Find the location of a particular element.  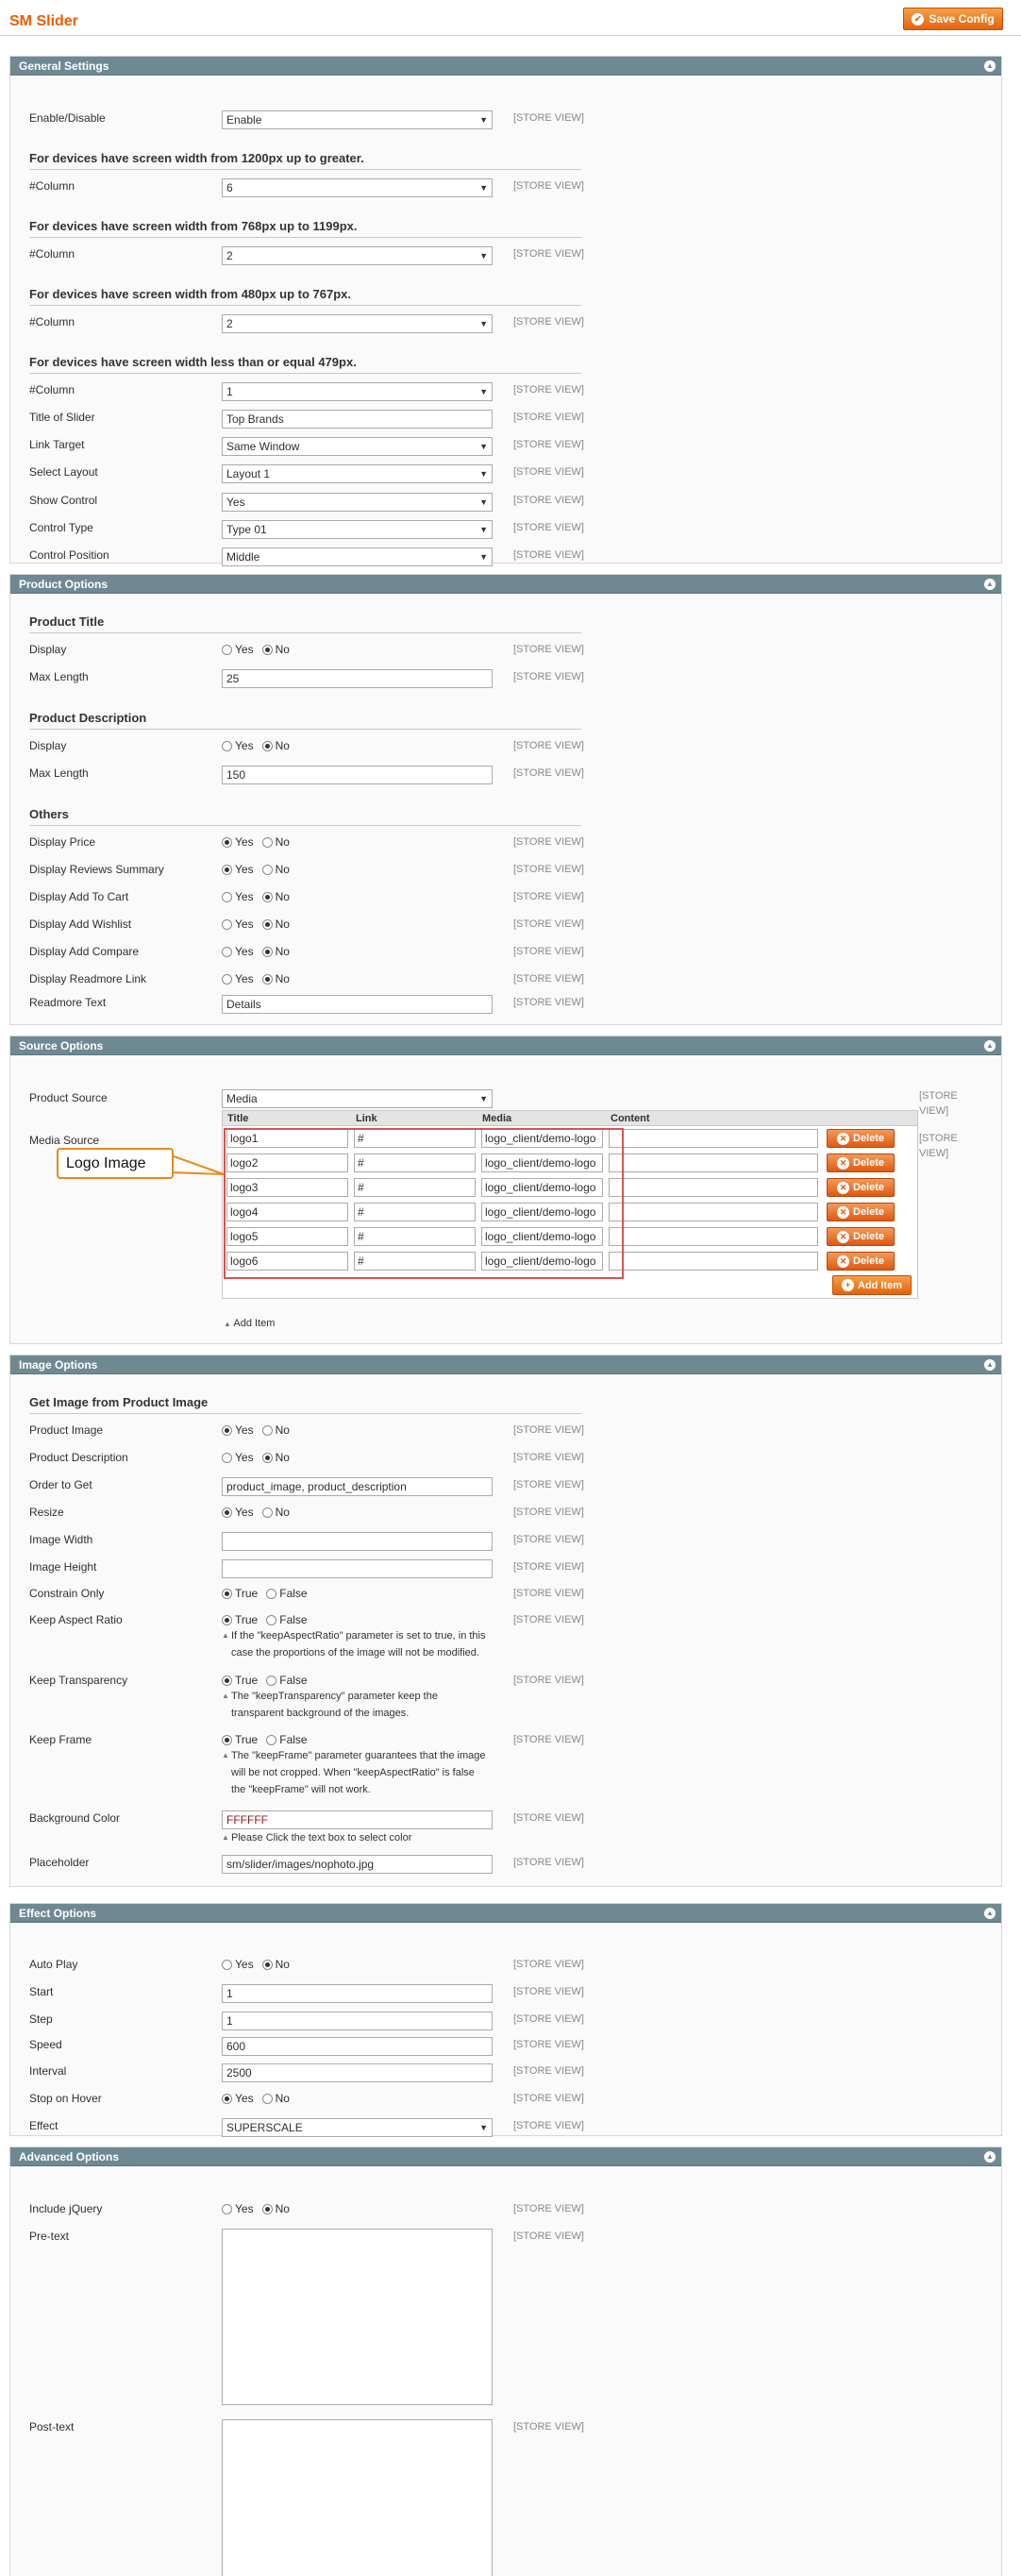

include-jquery-radio: Yes No is located at coordinates (256, 2208).